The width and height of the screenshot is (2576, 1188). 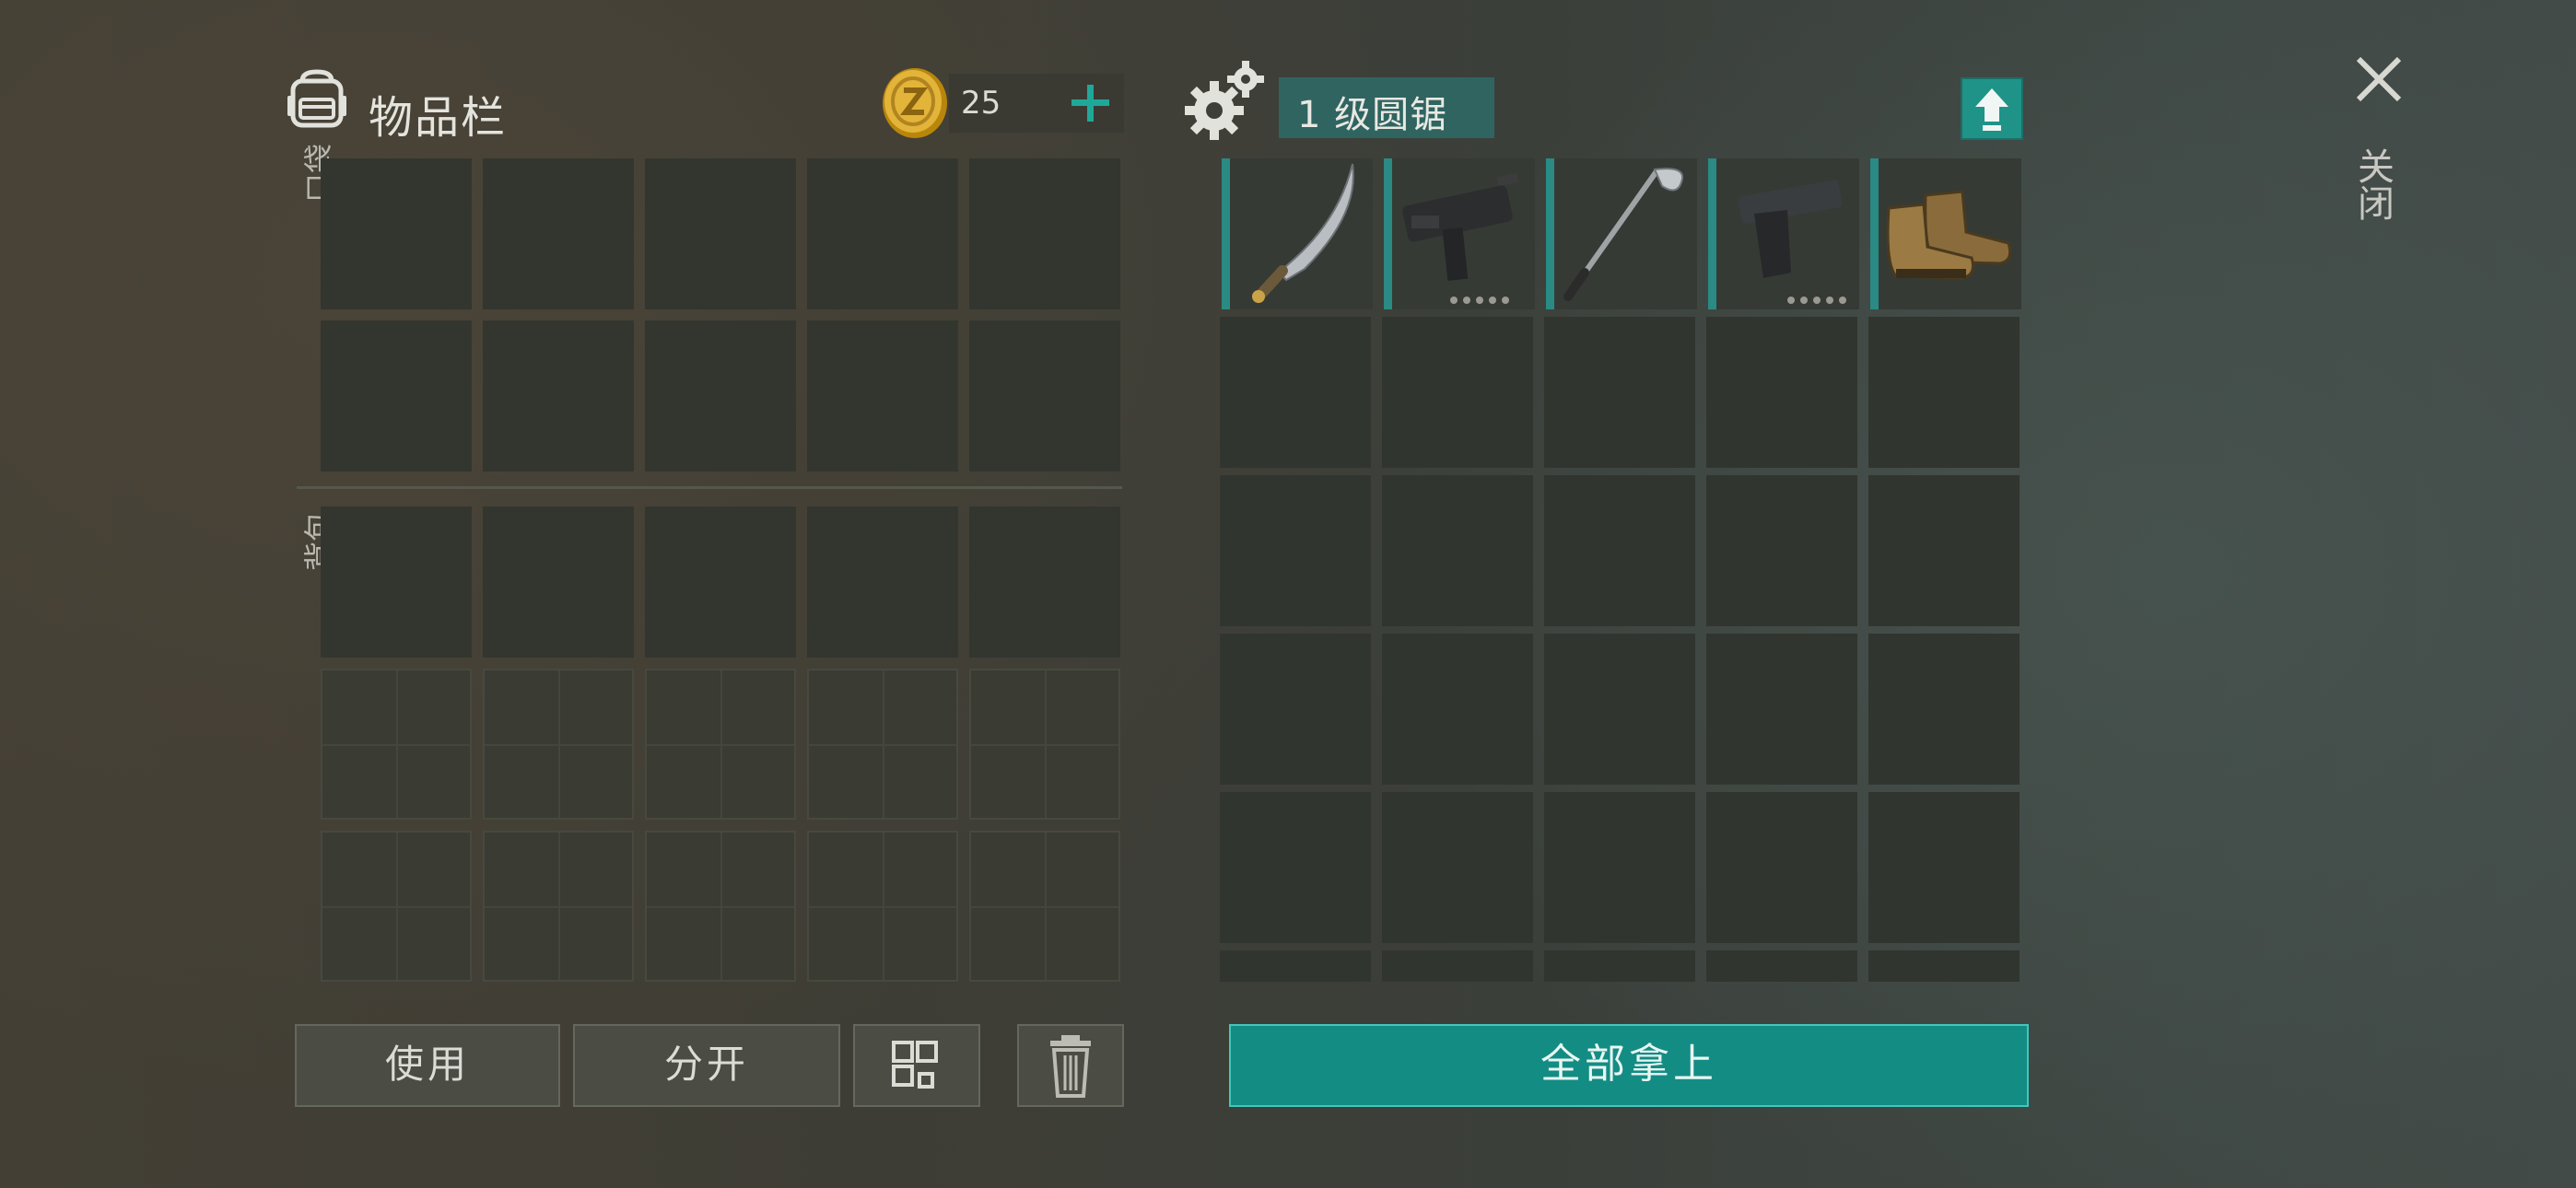 I want to click on section-divider, so click(x=709, y=487).